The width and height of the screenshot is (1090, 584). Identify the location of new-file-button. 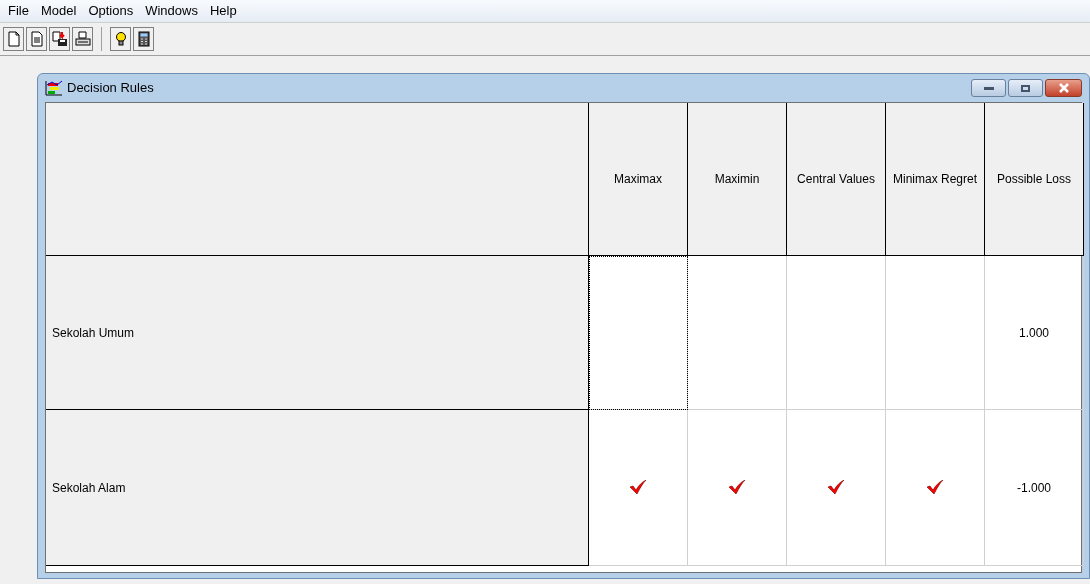
(13, 39).